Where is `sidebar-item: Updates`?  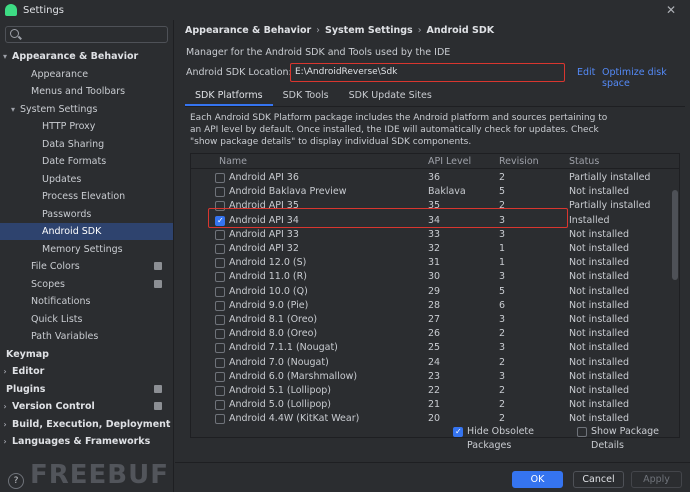
sidebar-item: Updates is located at coordinates (86, 179).